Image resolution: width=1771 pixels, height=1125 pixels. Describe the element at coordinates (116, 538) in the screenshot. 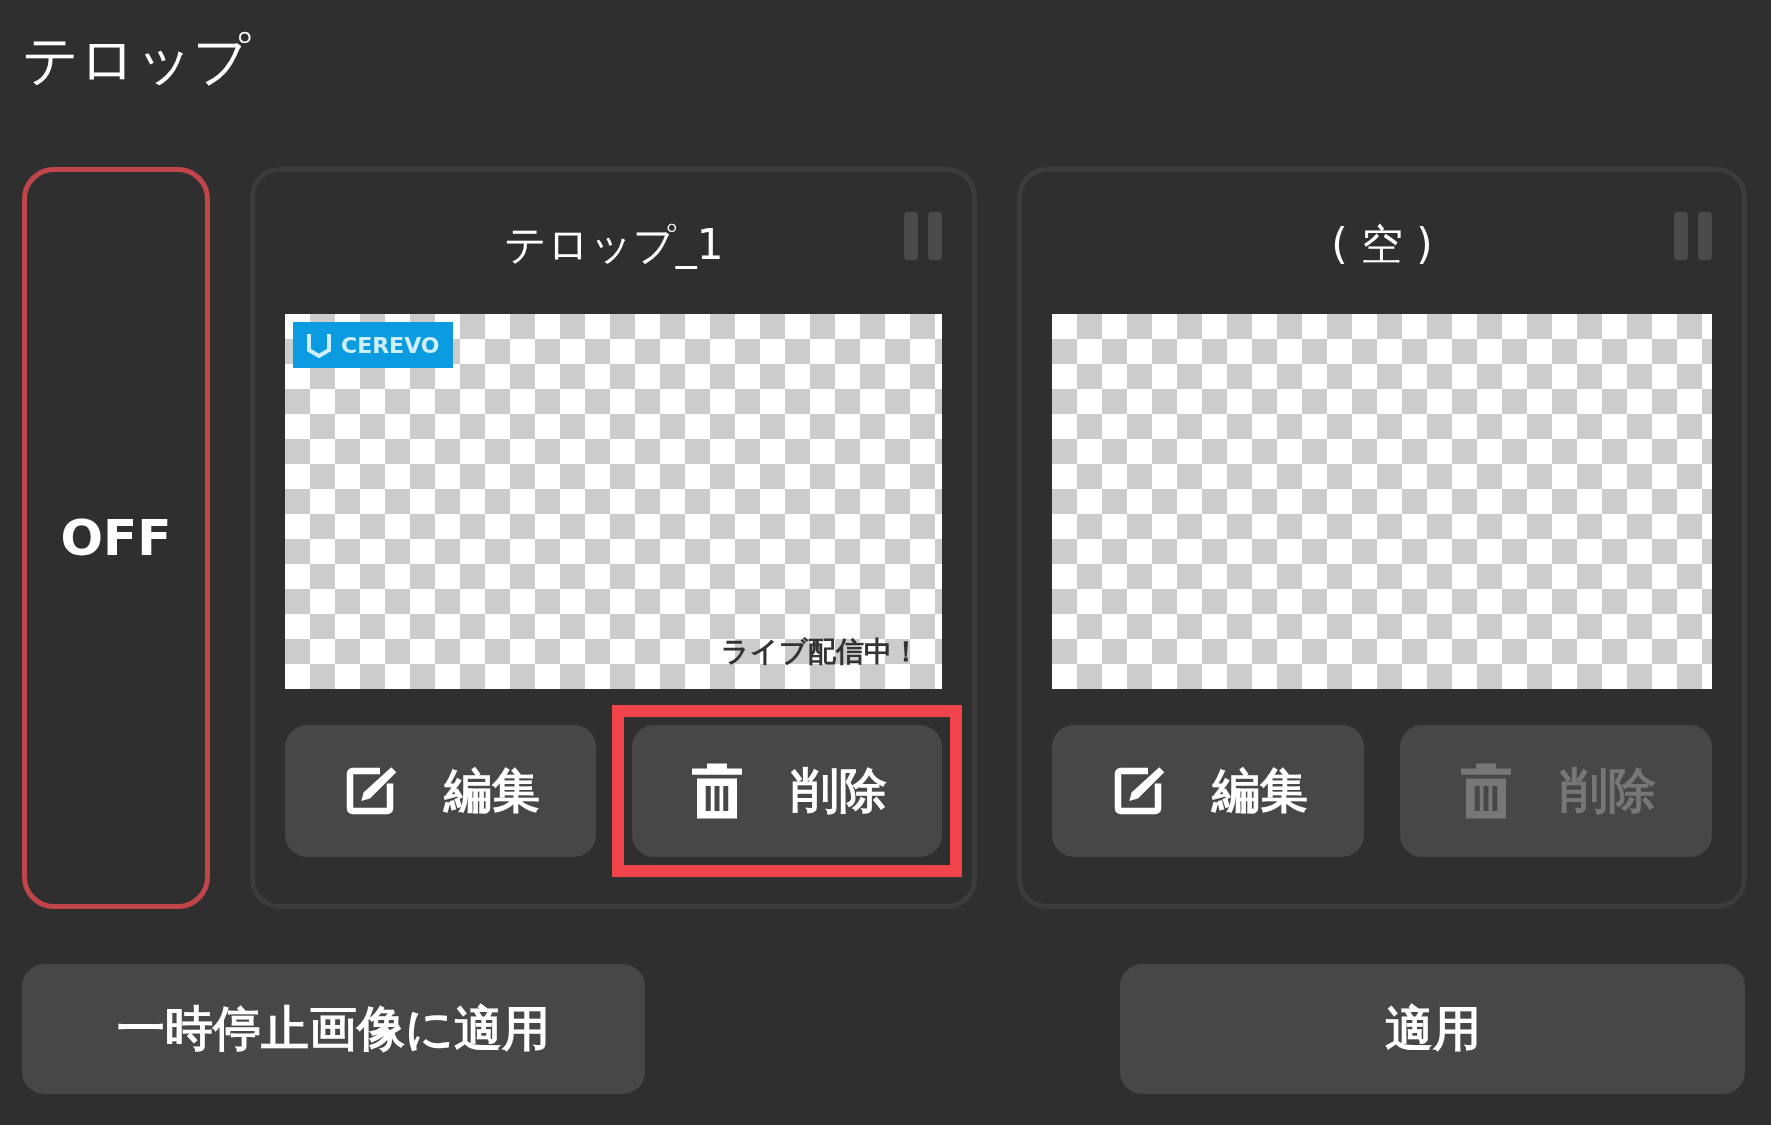

I see `toggle-button: OFF` at that location.